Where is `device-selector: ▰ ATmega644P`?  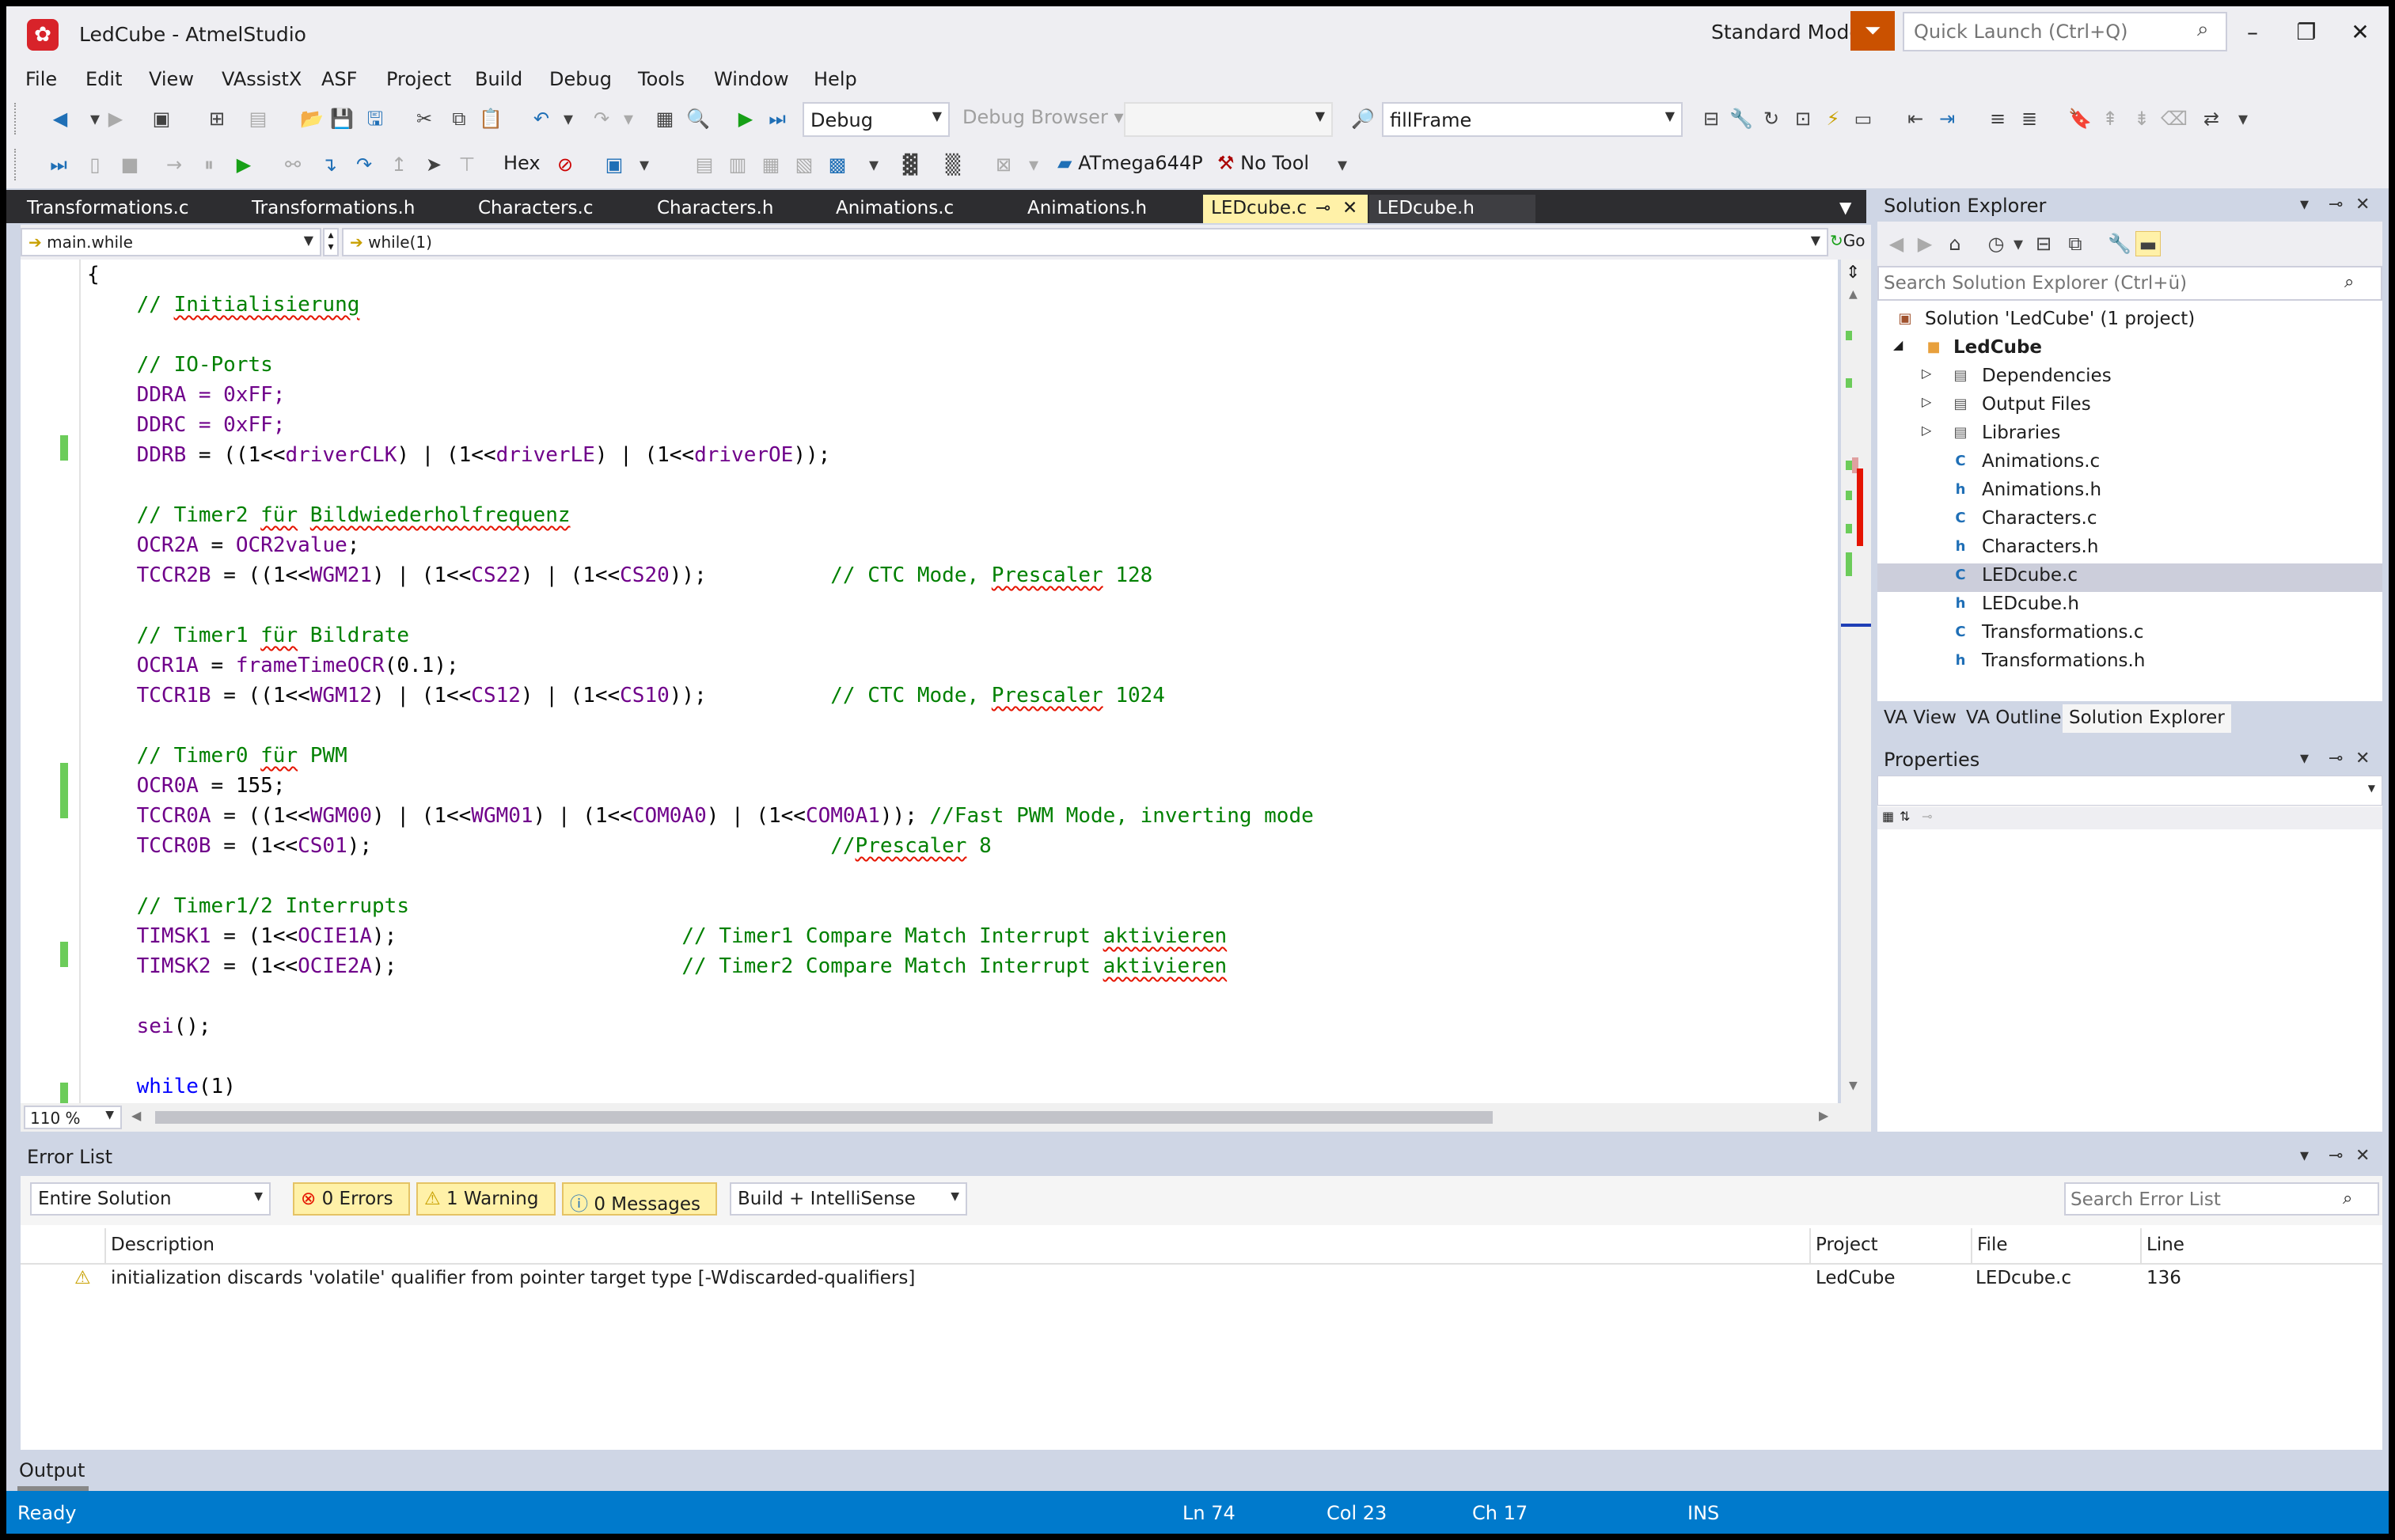 device-selector: ▰ ATmega644P is located at coordinates (1130, 163).